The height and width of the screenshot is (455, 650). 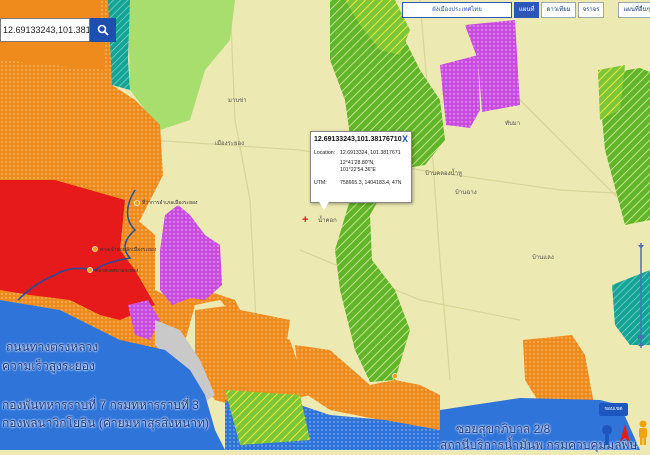 What do you see at coordinates (237, 101) in the screenshot?
I see `town-label: มาบข่า` at bounding box center [237, 101].